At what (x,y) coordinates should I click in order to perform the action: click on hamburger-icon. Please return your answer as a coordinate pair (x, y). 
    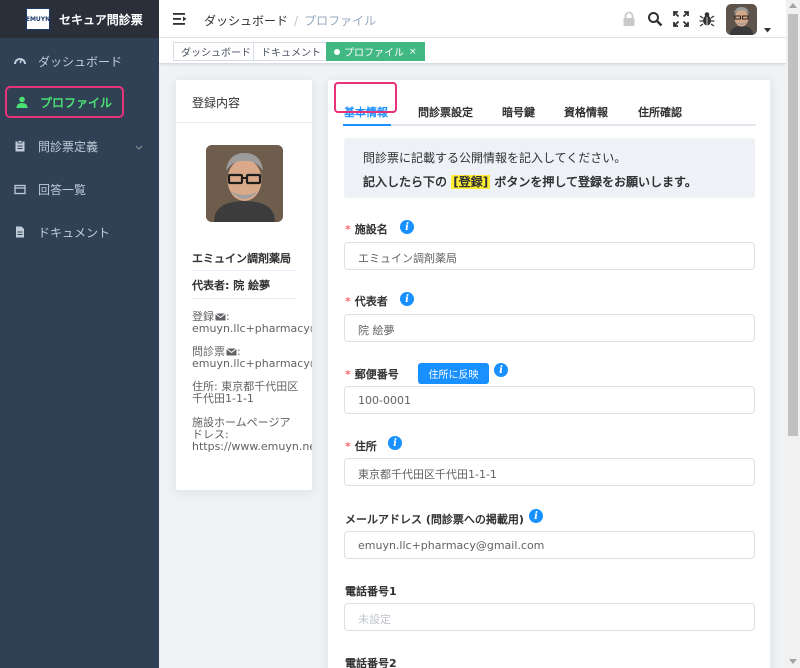
    Looking at the image, I should click on (180, 20).